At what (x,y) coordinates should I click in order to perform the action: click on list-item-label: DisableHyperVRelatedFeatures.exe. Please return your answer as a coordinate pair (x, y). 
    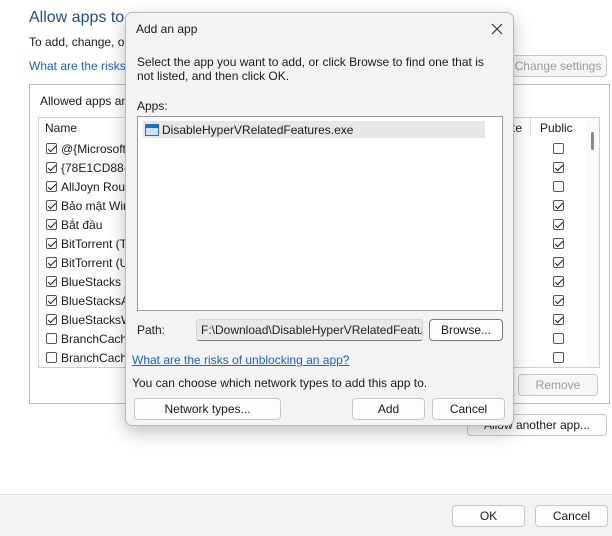
    Looking at the image, I should click on (258, 129).